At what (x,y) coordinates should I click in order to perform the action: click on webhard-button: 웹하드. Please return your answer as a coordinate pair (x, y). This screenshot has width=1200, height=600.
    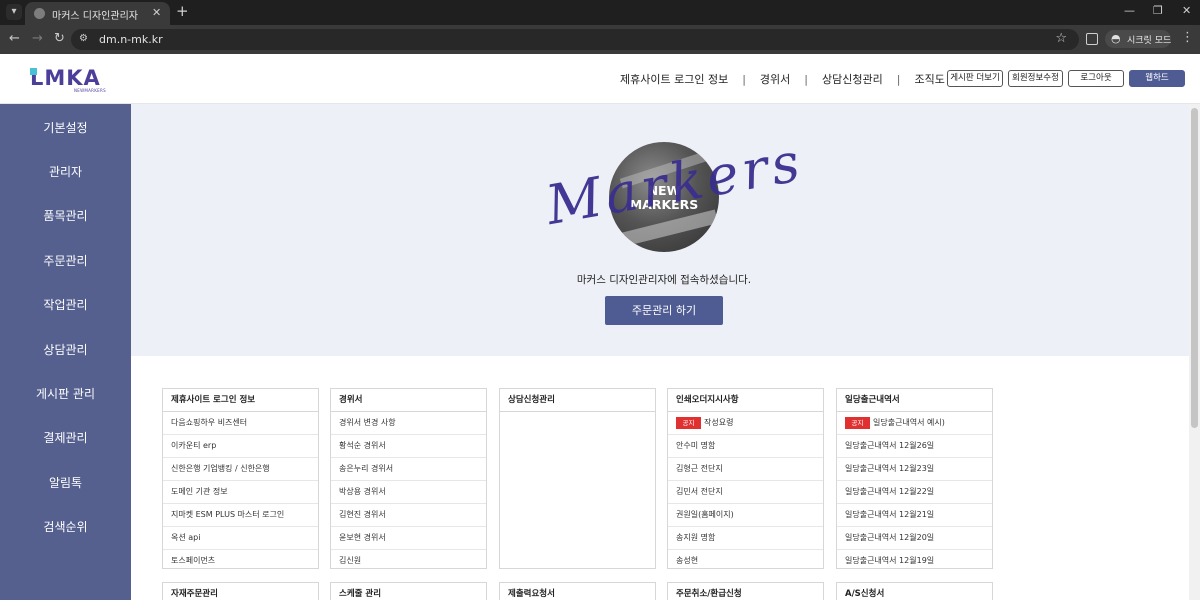
    Looking at the image, I should click on (1157, 78).